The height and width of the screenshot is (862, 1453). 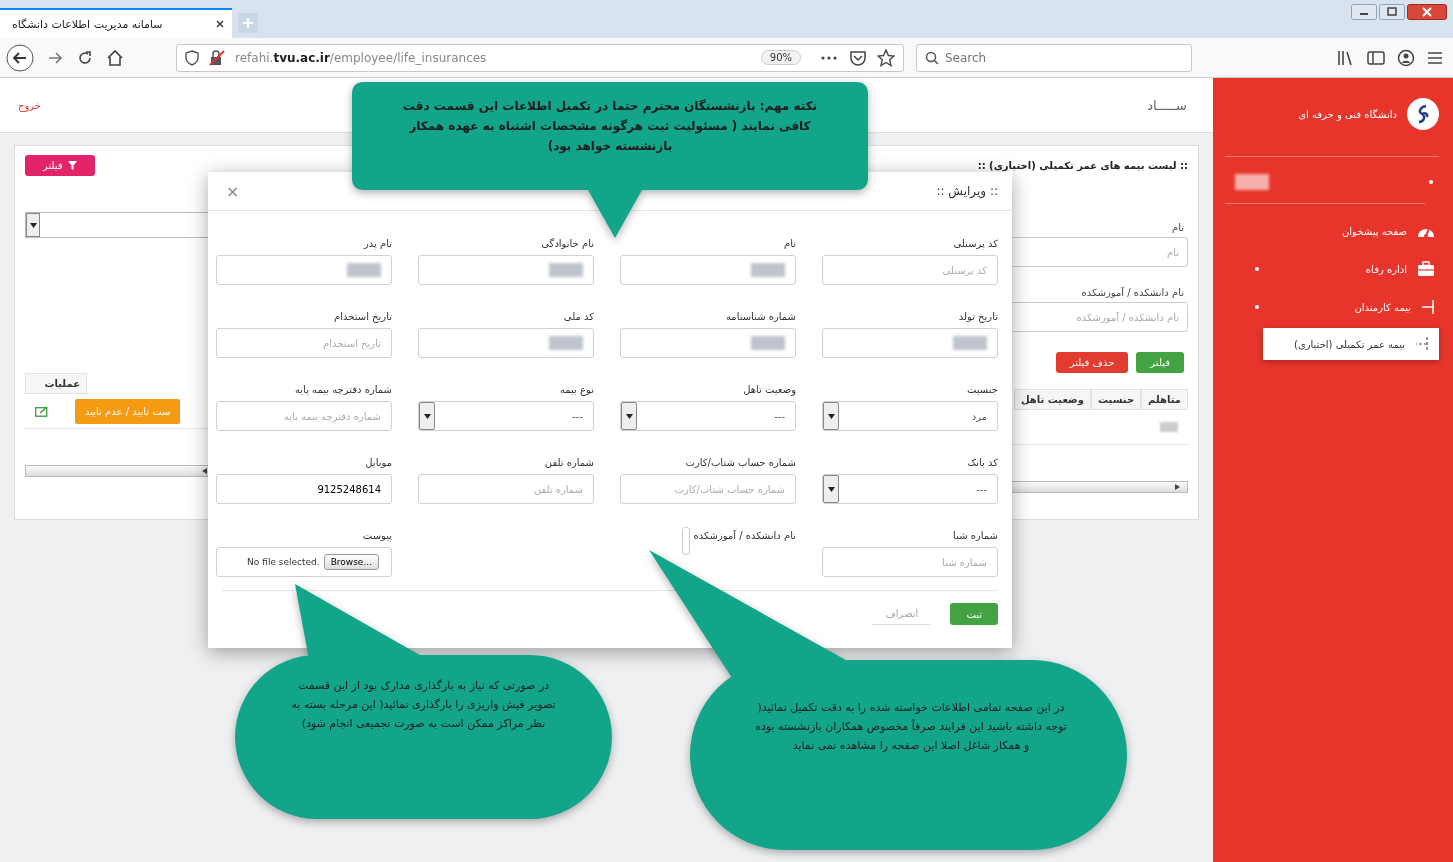 I want to click on url-text: refahi.tvu.ac.ir/employee/life_insurances, so click(x=361, y=57).